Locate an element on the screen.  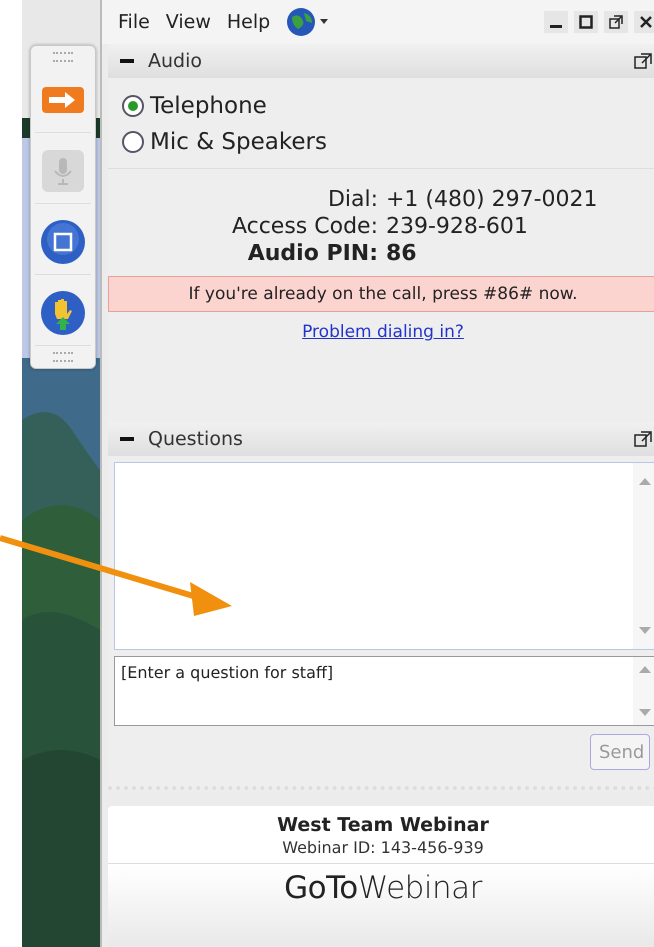
detail-value: +1 (480) 297-0021 is located at coordinates (492, 199).